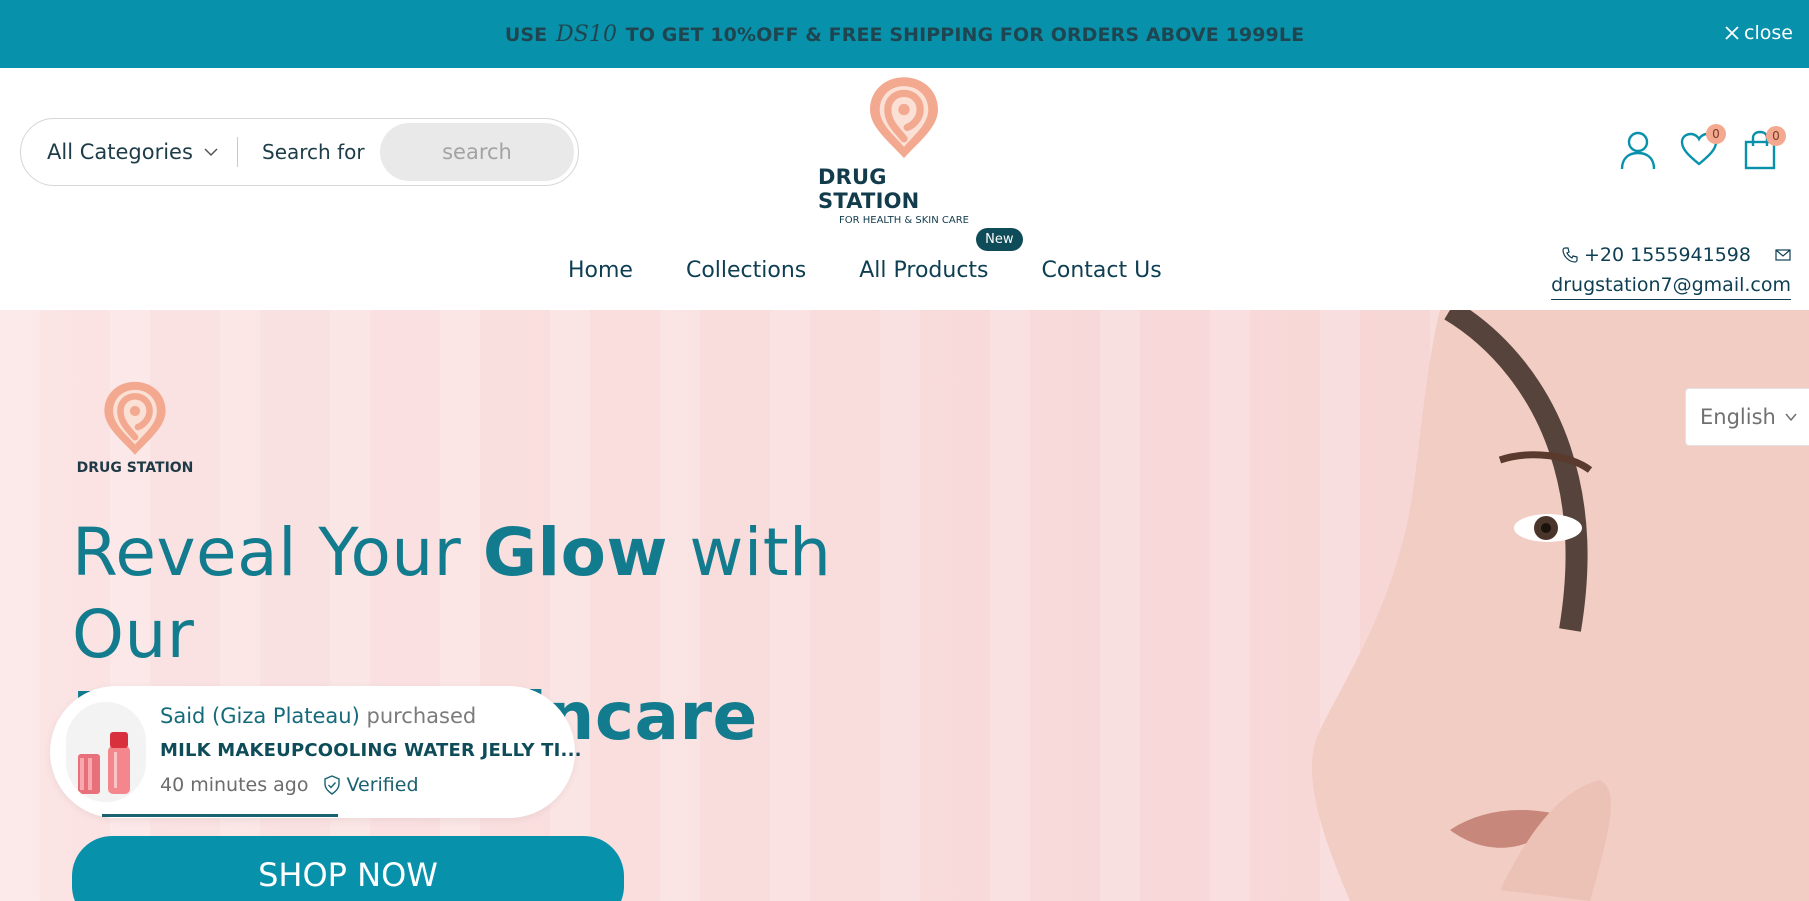 This screenshot has height=901, width=1809. What do you see at coordinates (1671, 287) in the screenshot?
I see `contact-email: drugstation7@gmail.com` at bounding box center [1671, 287].